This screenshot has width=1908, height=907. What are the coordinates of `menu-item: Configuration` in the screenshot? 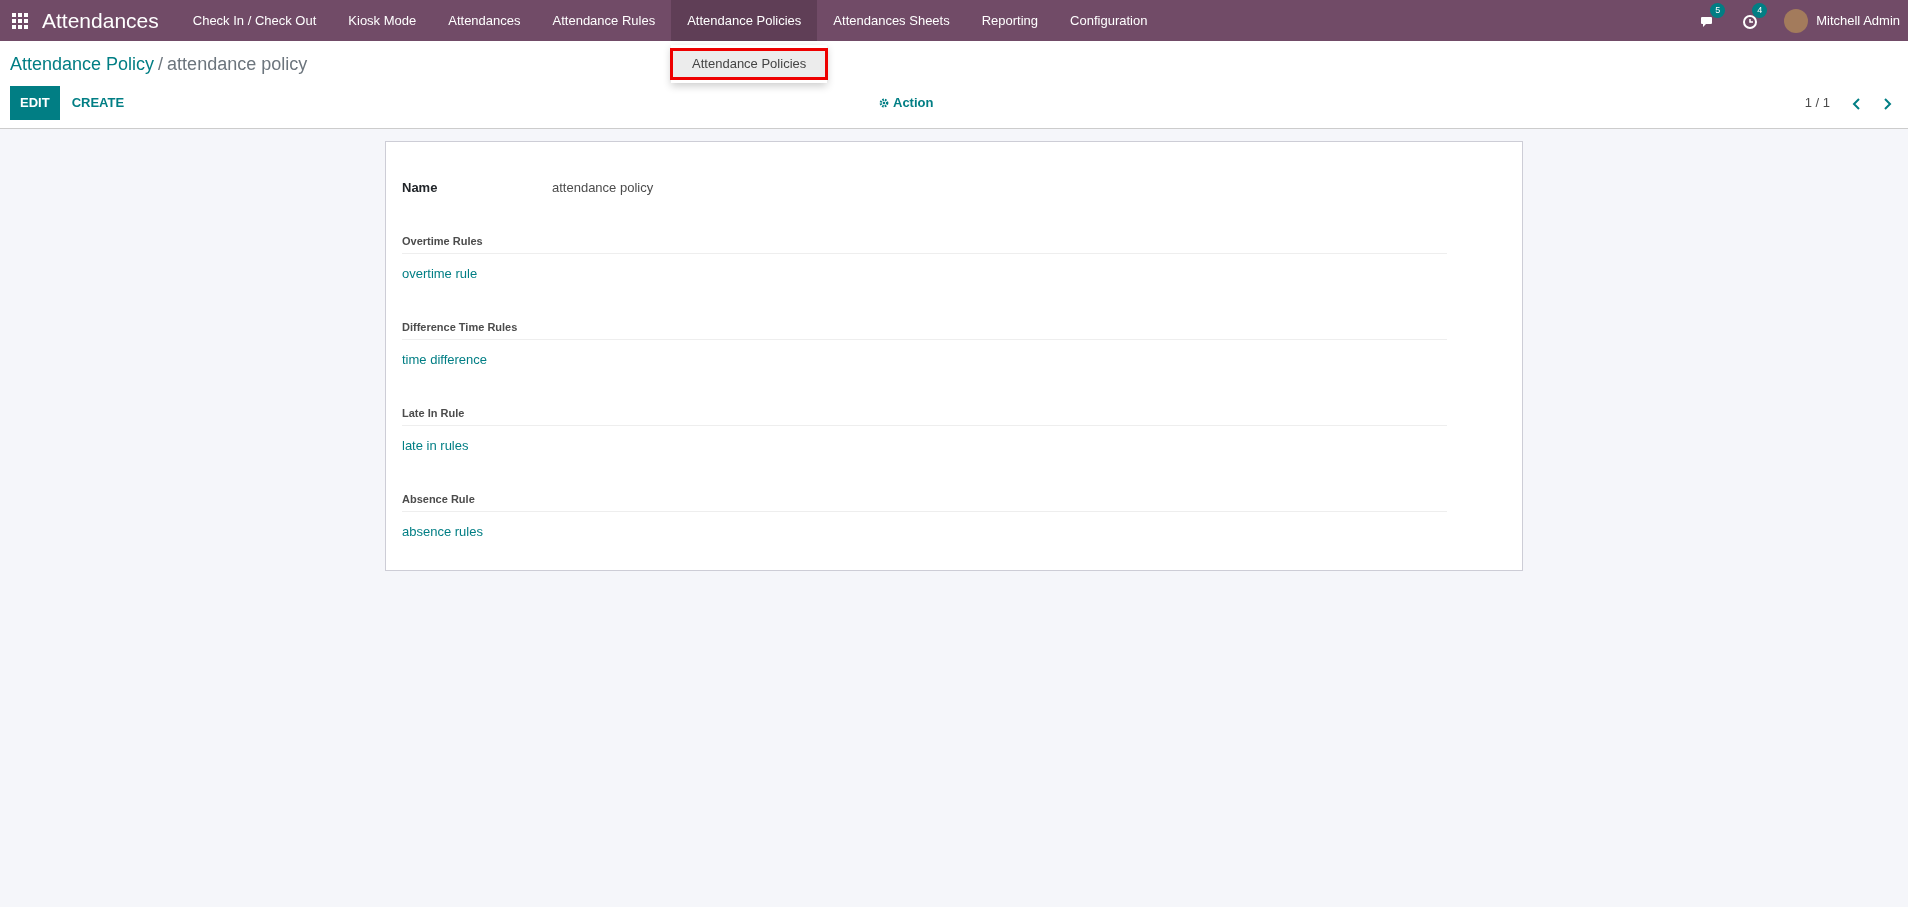 It's located at (1109, 20).